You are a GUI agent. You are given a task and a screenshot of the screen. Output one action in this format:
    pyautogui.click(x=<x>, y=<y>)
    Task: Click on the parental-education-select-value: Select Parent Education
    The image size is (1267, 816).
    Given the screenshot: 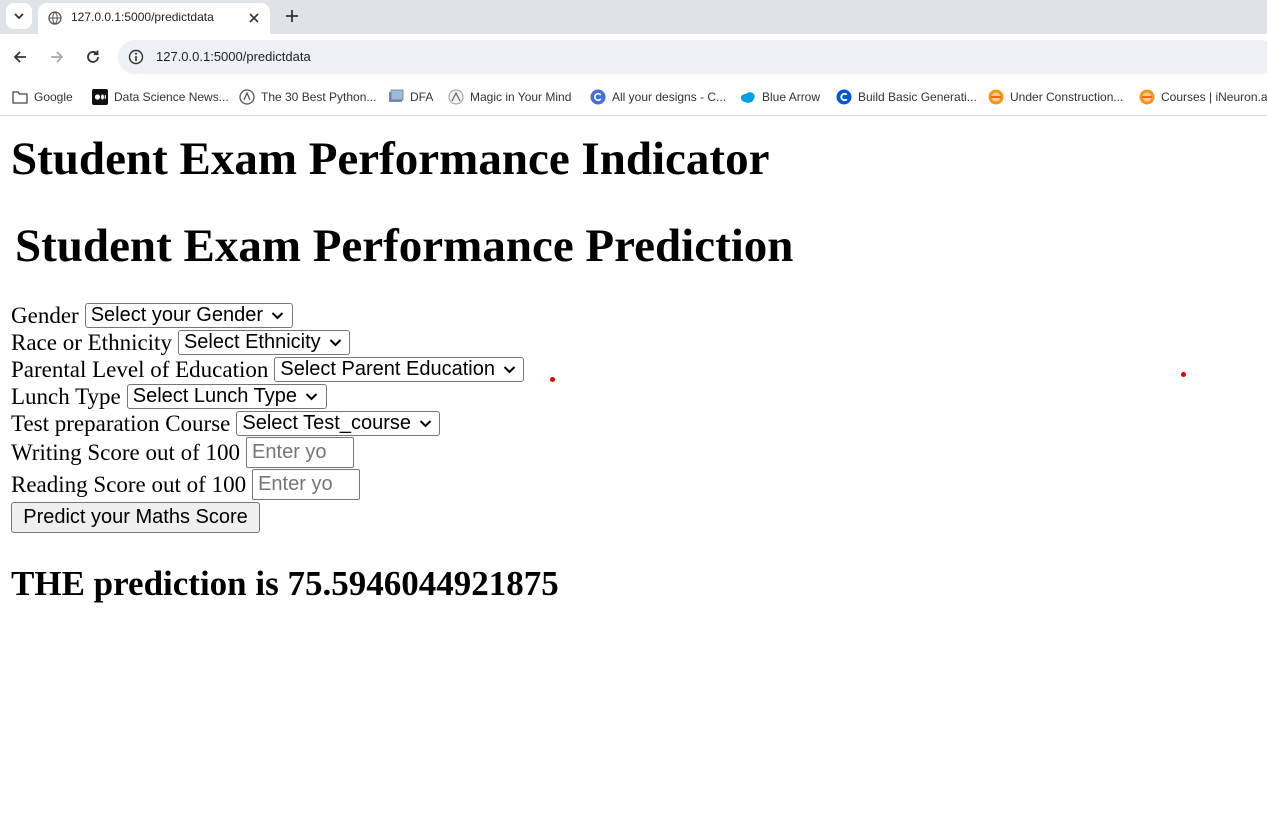 What is the action you would take?
    pyautogui.click(x=387, y=369)
    